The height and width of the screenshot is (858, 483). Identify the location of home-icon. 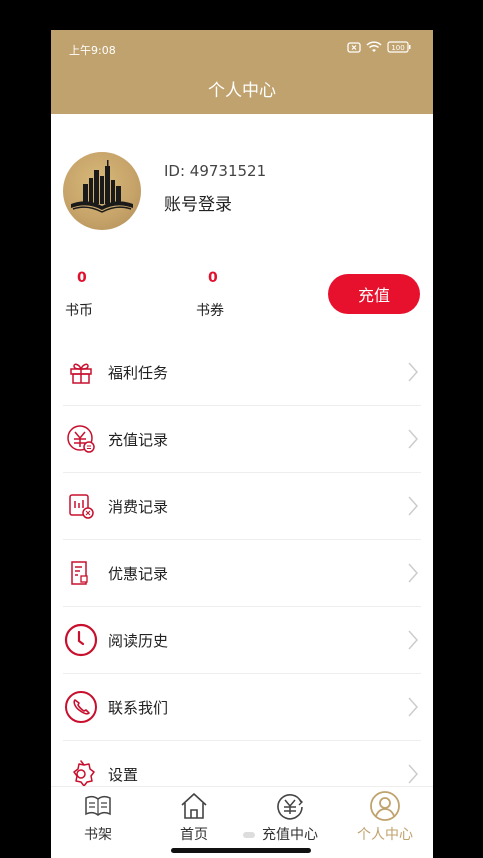
(194, 806).